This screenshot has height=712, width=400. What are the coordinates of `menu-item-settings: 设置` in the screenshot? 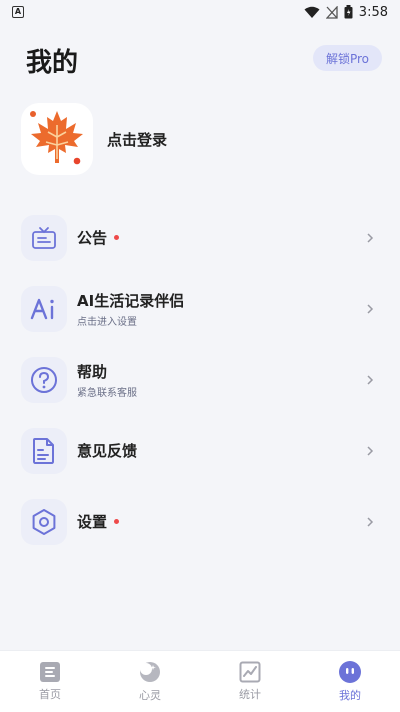 It's located at (200, 521).